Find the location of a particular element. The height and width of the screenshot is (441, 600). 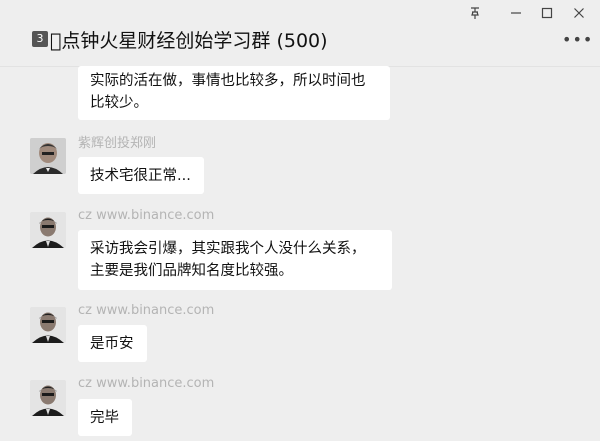

message-4: cz www.binance.com 是币安 is located at coordinates (300, 334).